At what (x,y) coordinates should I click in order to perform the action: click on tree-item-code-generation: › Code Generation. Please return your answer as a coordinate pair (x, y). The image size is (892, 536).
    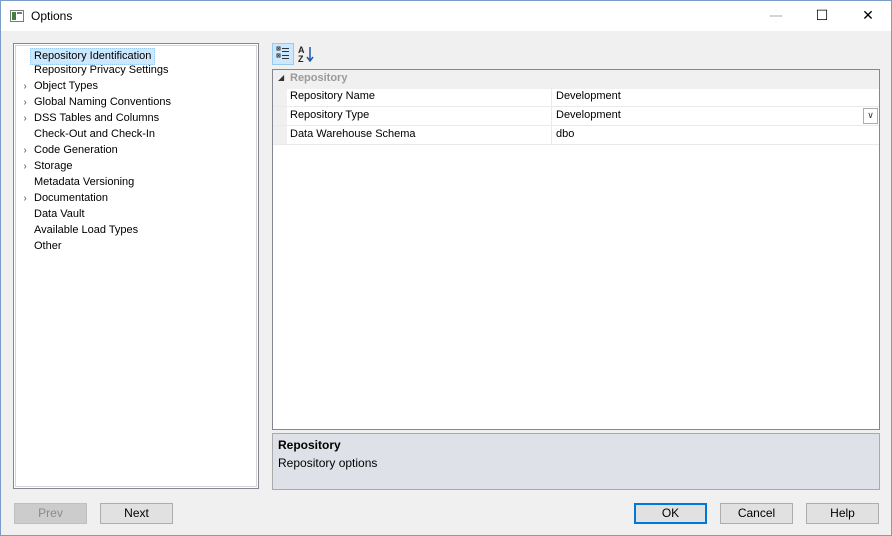
    Looking at the image, I should click on (70, 150).